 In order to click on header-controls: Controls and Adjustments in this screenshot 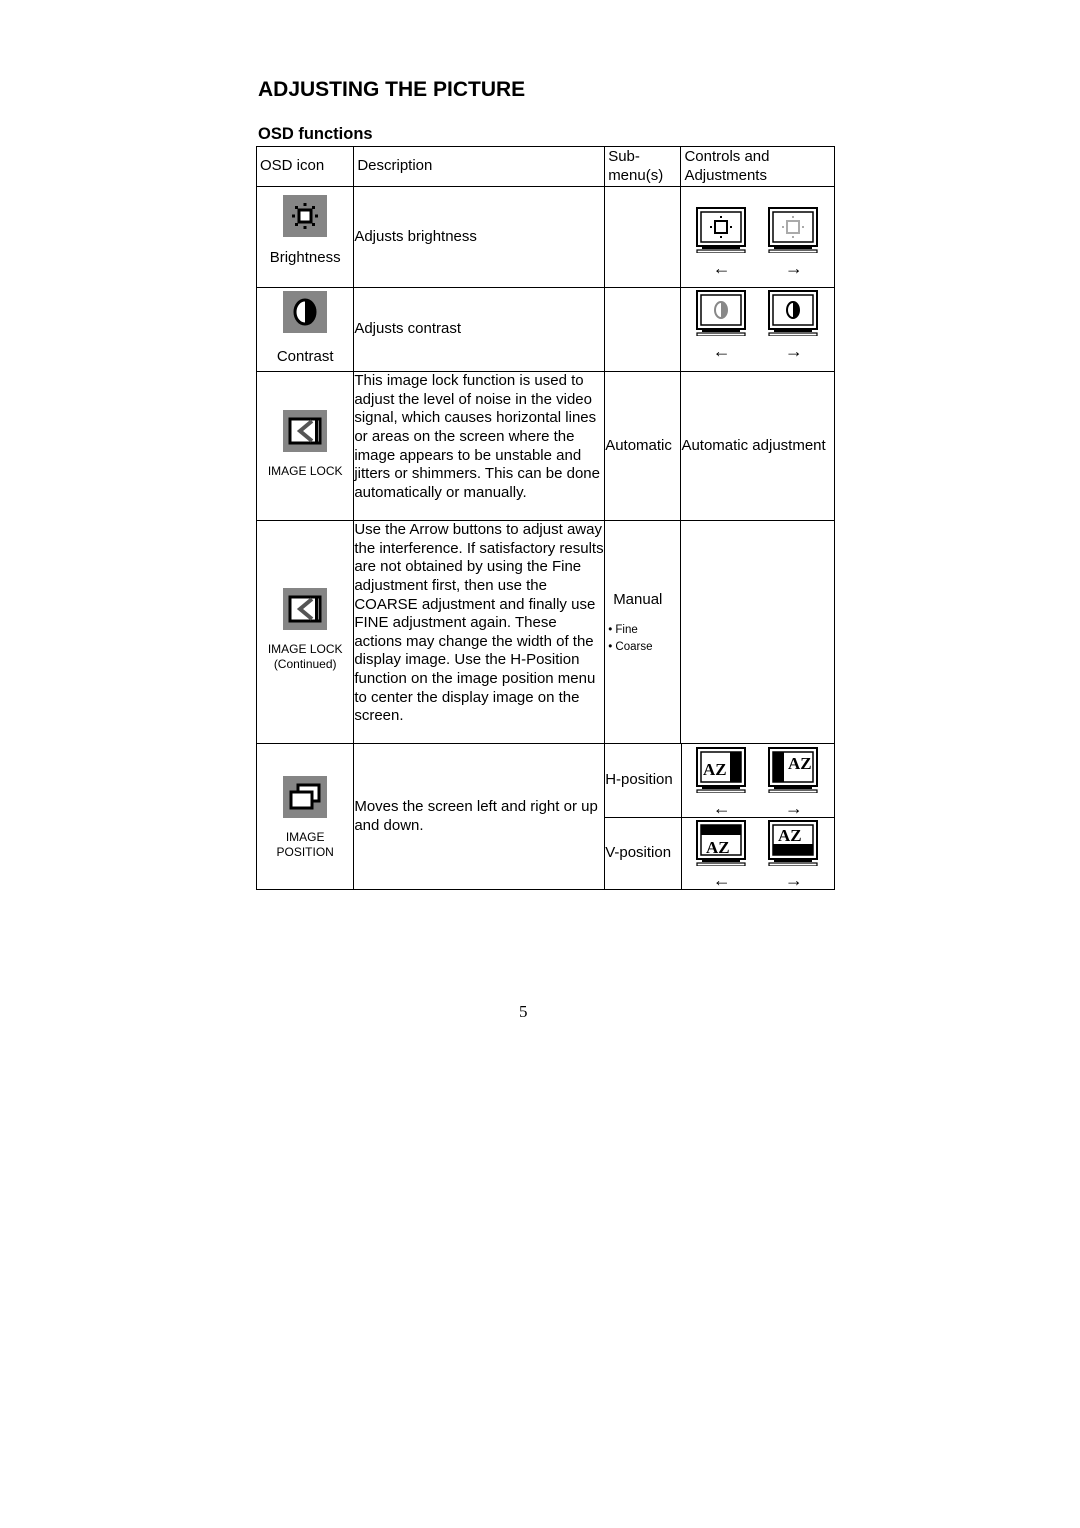, I will do `click(757, 166)`.